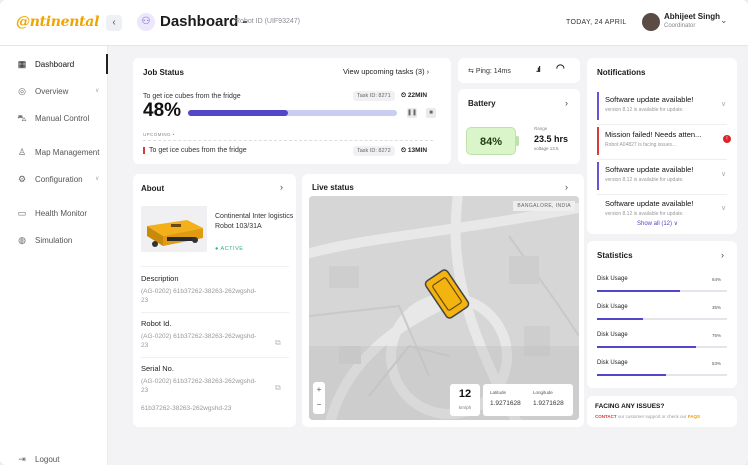 The height and width of the screenshot is (465, 748). What do you see at coordinates (651, 22) in the screenshot?
I see `avatar` at bounding box center [651, 22].